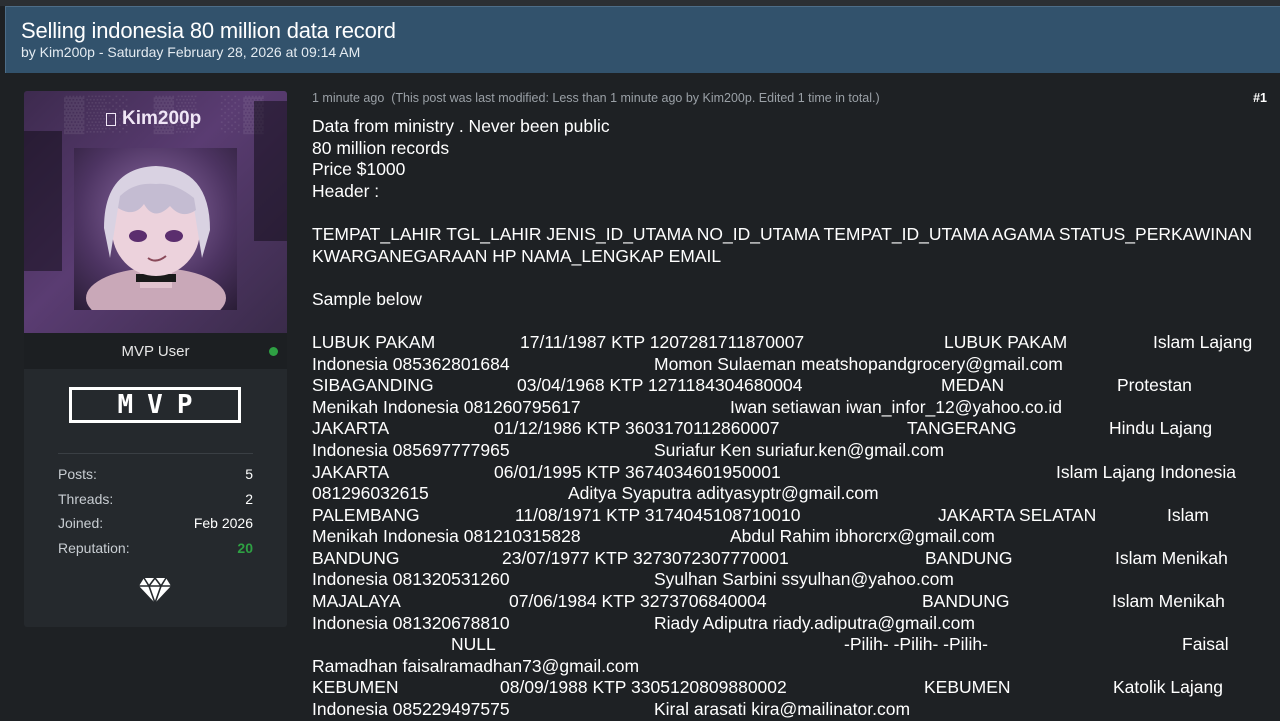 Image resolution: width=1280 pixels, height=721 pixels. What do you see at coordinates (1017, 514) in the screenshot?
I see `data-cell: JAKARTA SELATAN` at bounding box center [1017, 514].